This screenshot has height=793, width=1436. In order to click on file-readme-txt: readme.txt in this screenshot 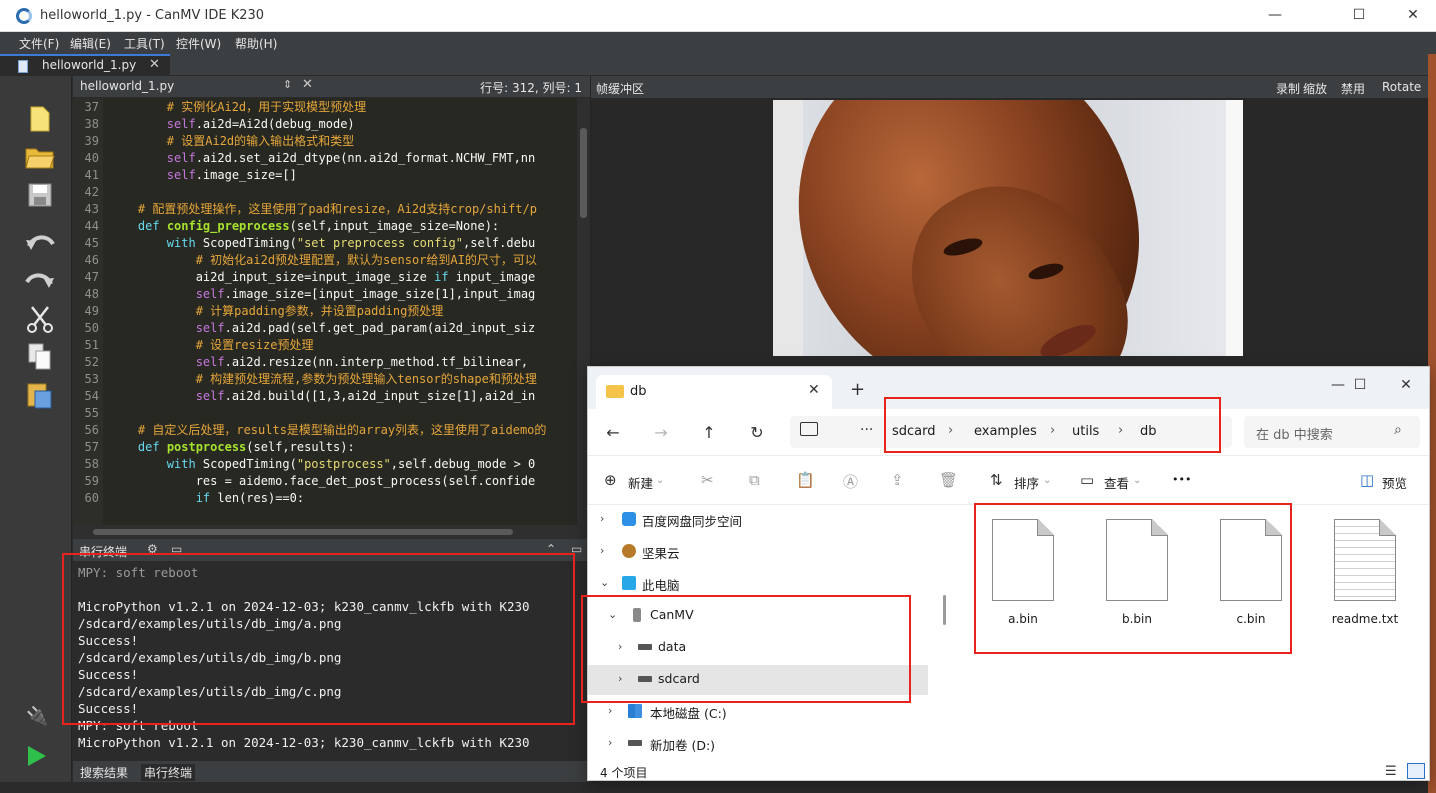, I will do `click(1368, 575)`.